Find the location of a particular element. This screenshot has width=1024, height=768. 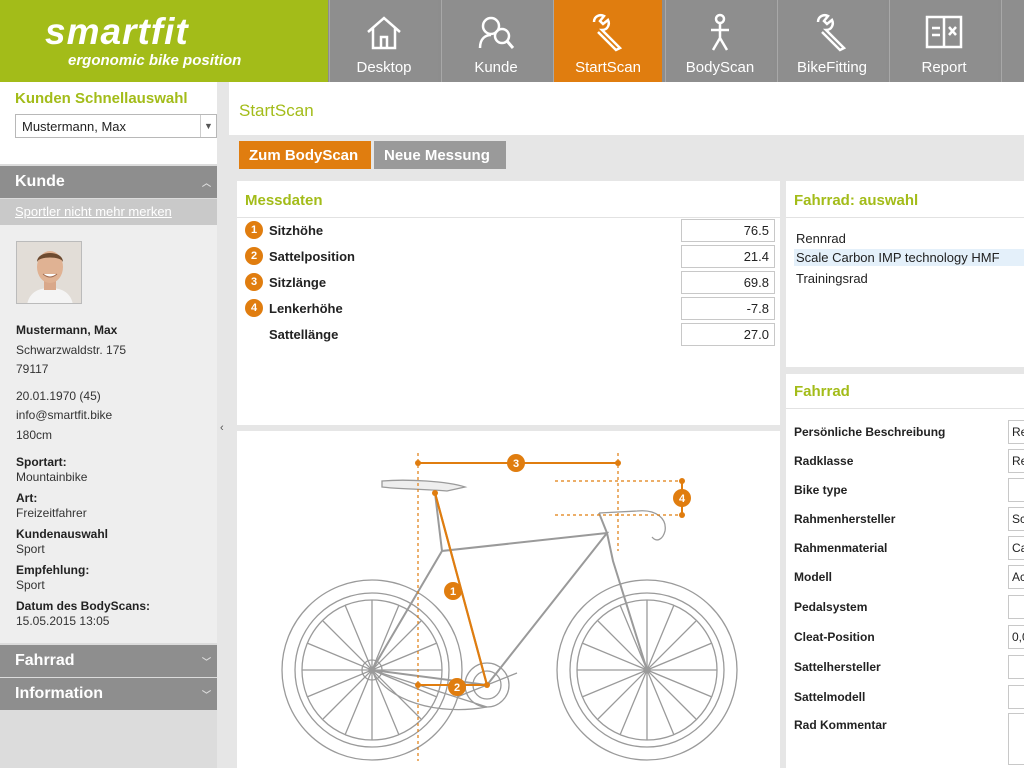

bike-field-row: Rahmenmaterial Ca is located at coordinates (909, 549).